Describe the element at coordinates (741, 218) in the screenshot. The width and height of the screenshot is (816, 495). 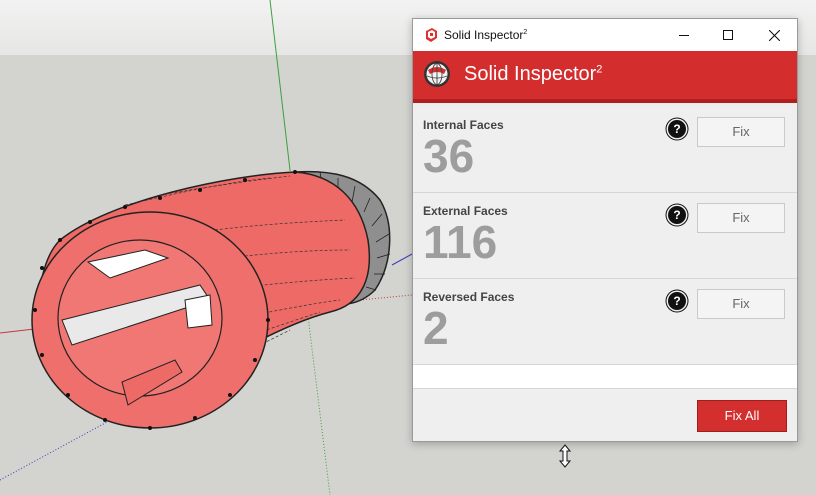
I see `external-faces-fix-button: Fix` at that location.